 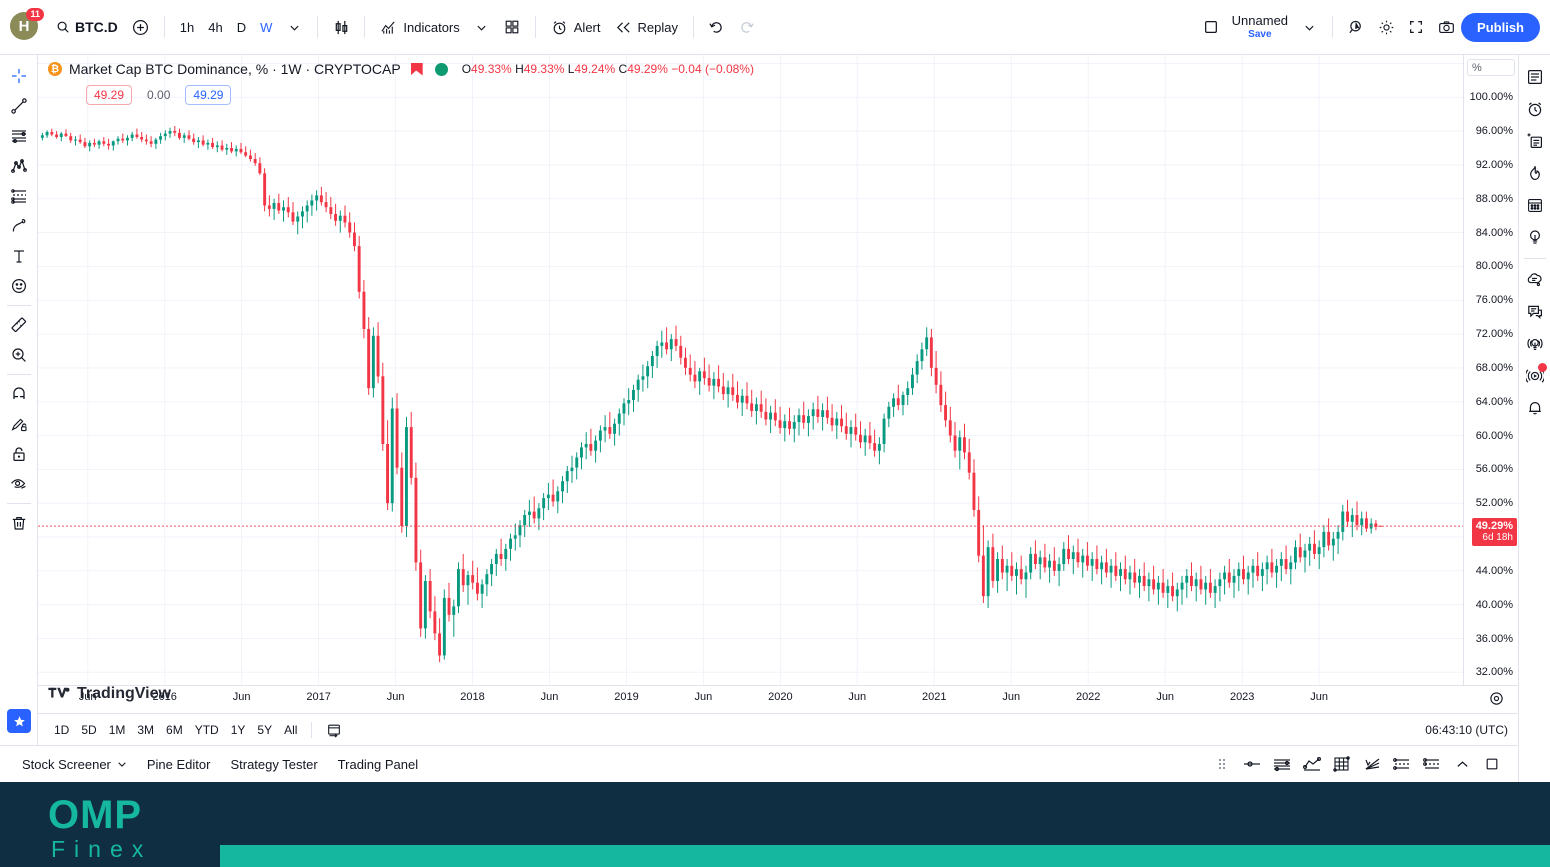 I want to click on streams-play-icon, so click(x=1535, y=376).